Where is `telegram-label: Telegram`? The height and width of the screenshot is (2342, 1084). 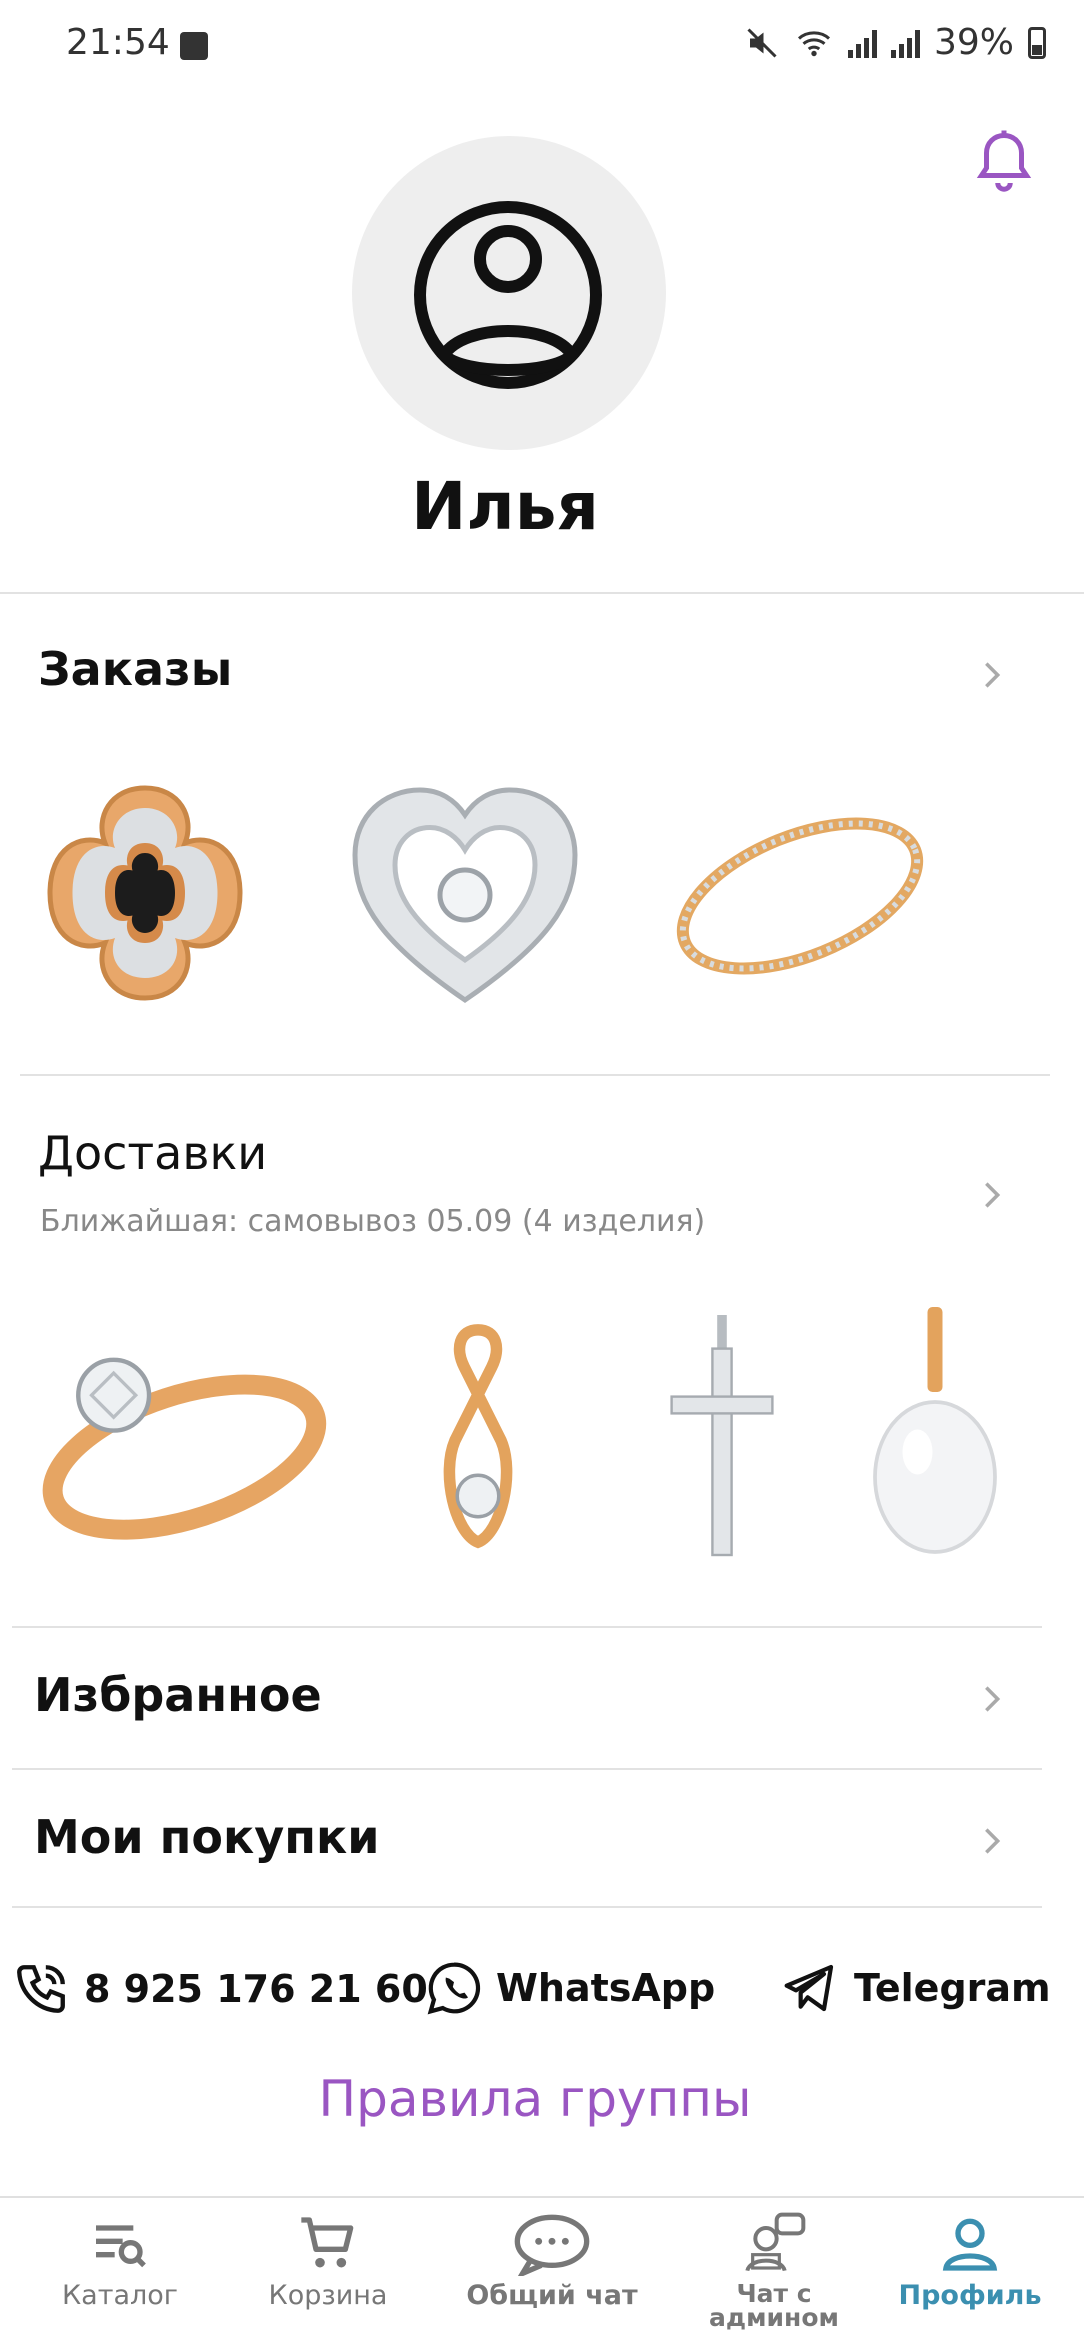
telegram-label: Telegram is located at coordinates (952, 1988).